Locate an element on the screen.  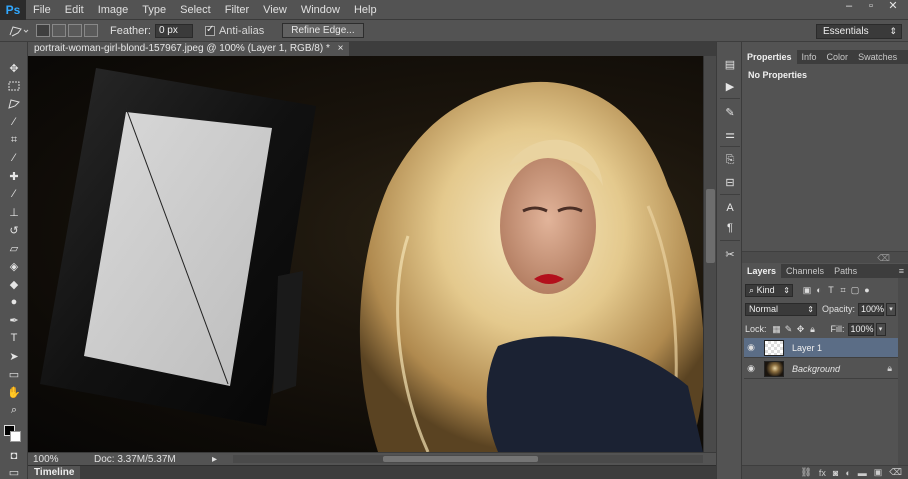
tab-paths: Paths is located at coordinates (845, 271).